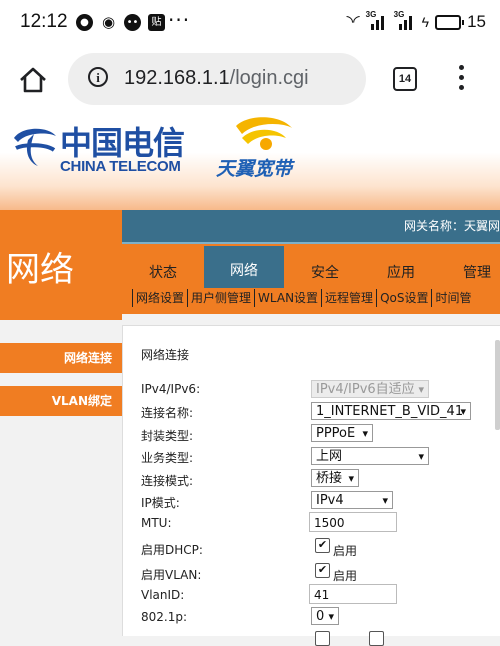  I want to click on info-icon: i, so click(98, 77).